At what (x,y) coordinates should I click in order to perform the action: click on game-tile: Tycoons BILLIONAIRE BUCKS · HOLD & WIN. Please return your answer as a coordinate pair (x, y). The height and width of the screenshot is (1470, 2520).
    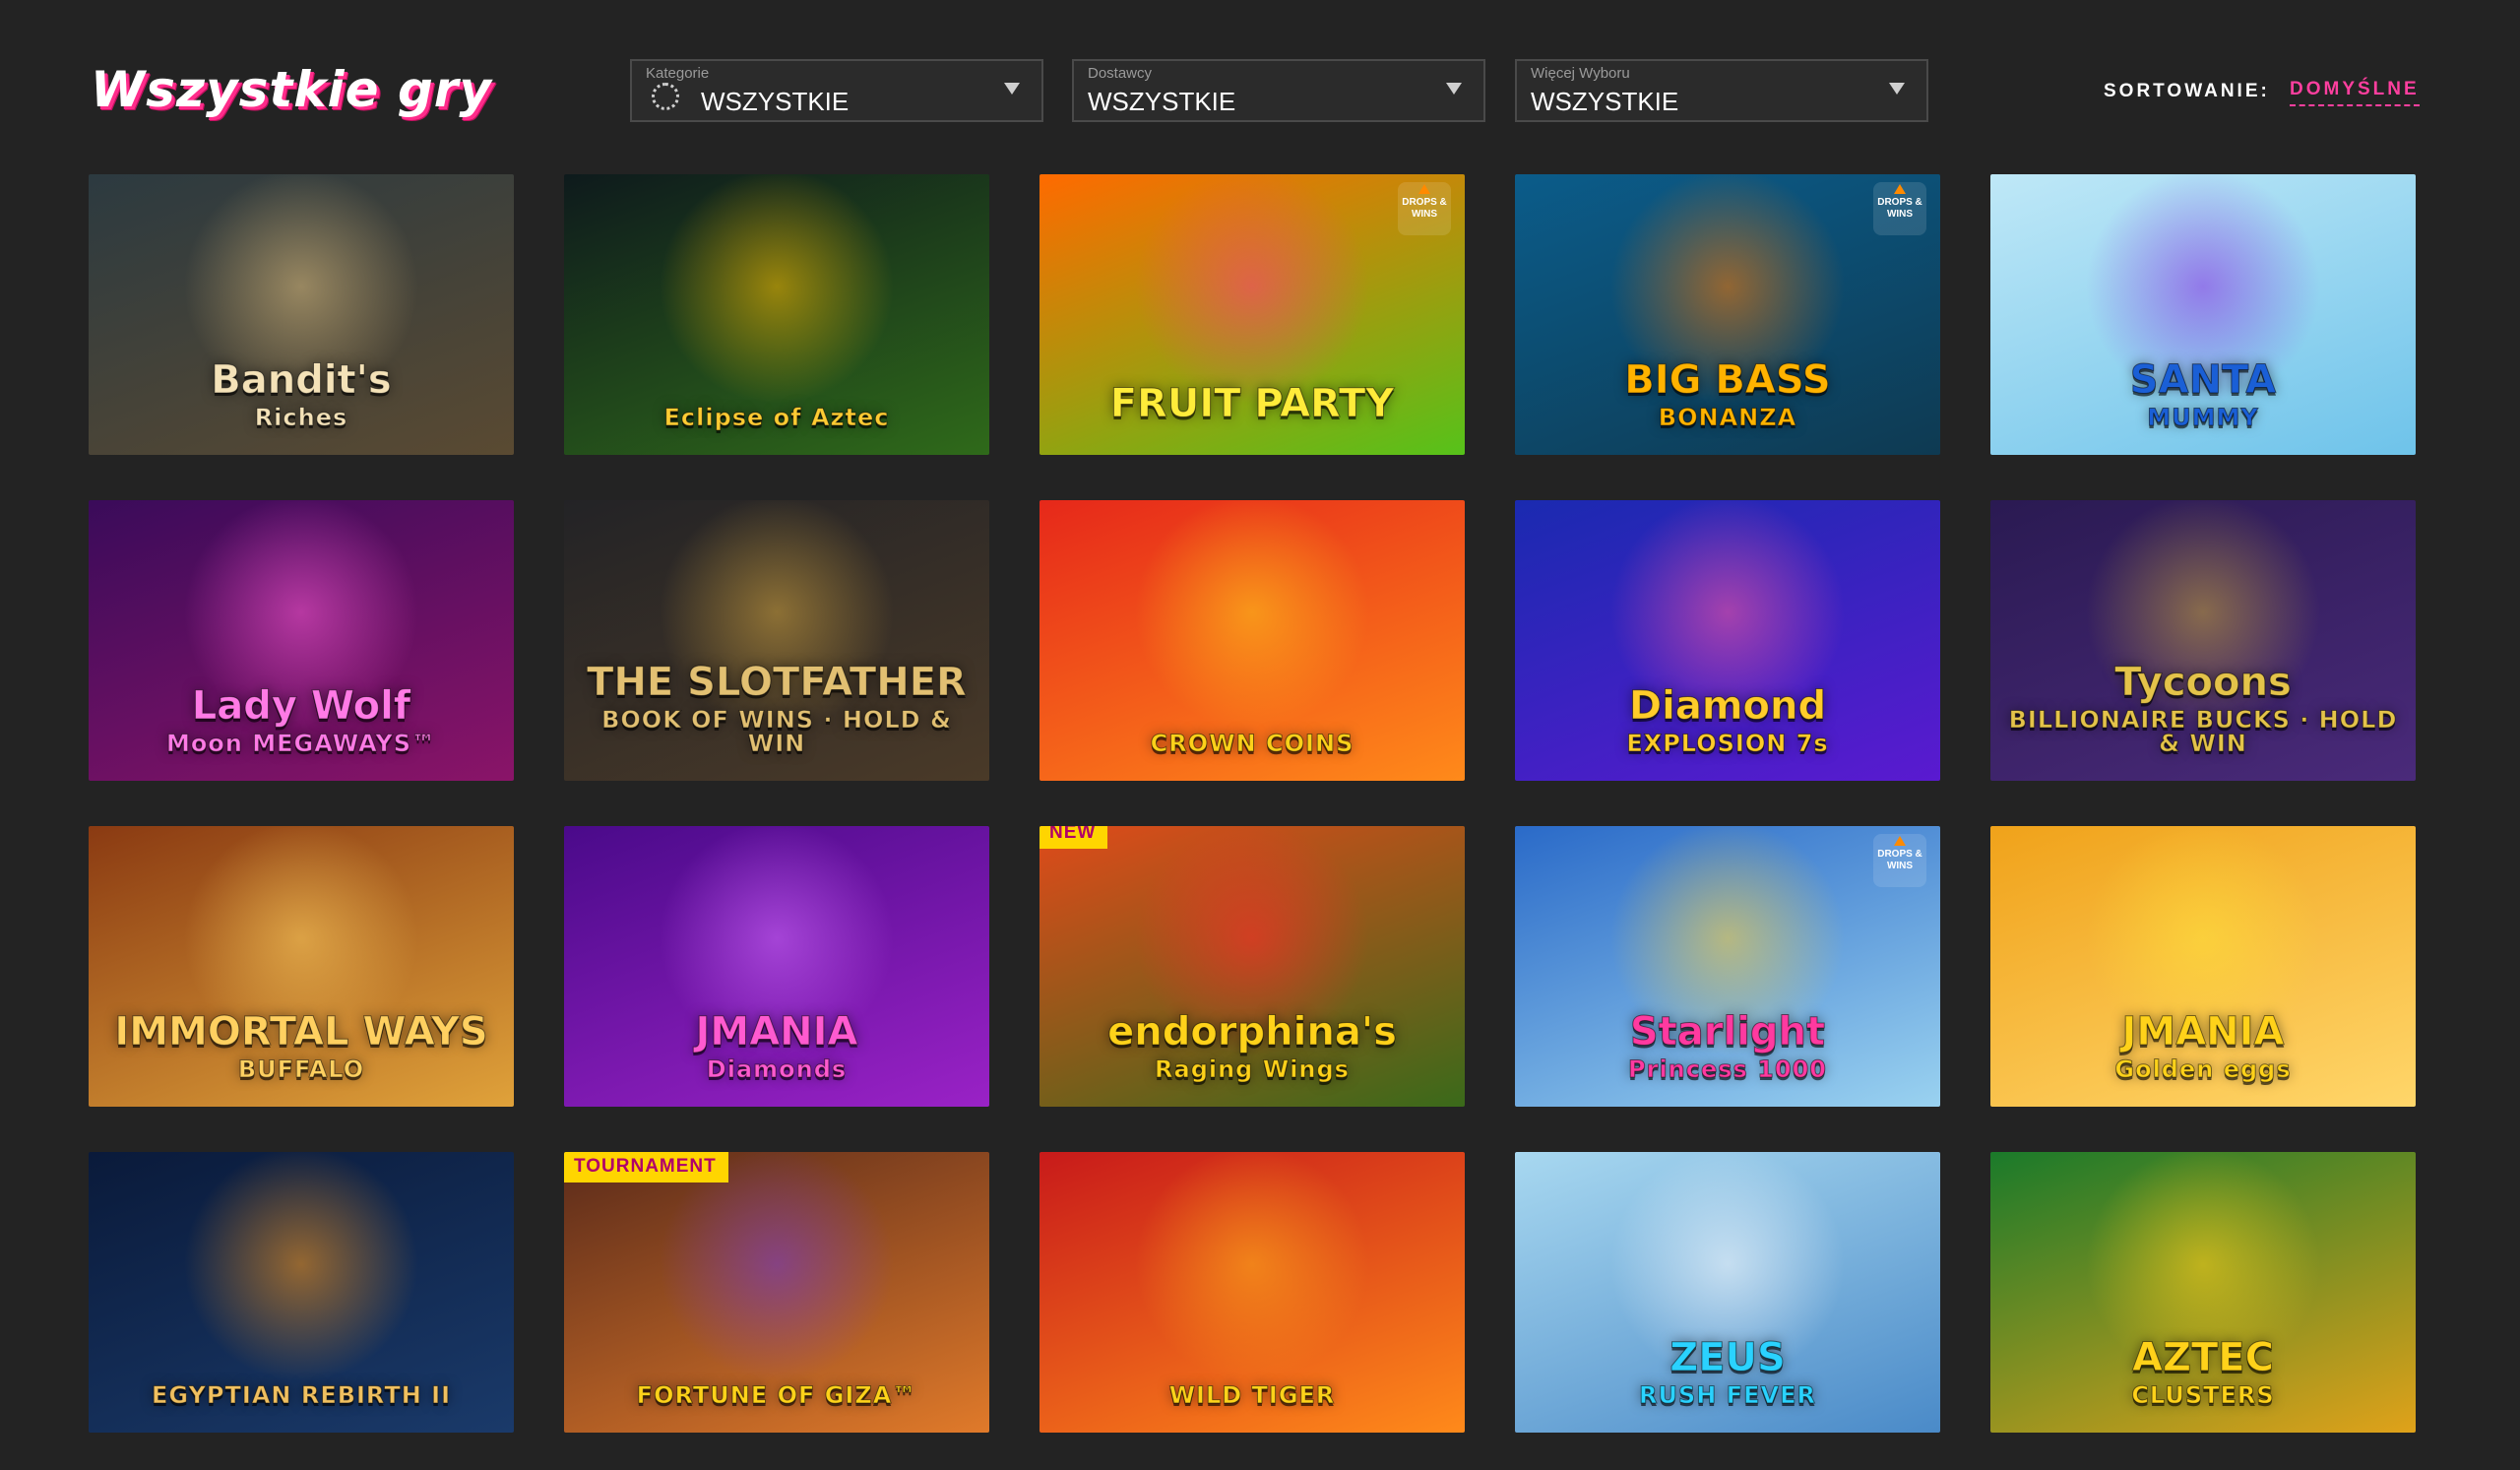
    Looking at the image, I should click on (2203, 640).